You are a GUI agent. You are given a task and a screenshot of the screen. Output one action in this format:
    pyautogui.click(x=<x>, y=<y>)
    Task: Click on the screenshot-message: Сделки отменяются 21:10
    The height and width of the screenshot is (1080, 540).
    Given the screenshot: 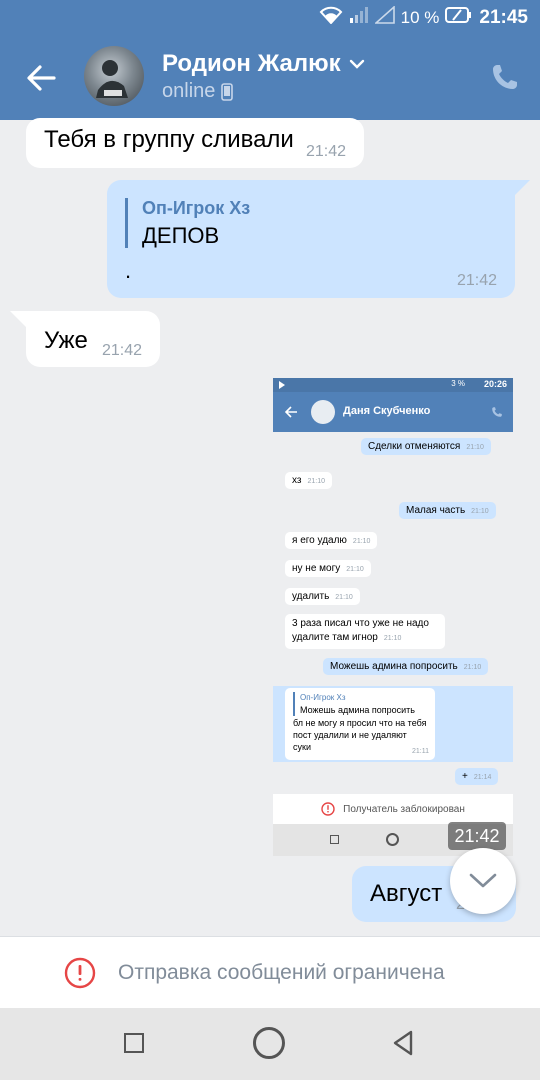 What is the action you would take?
    pyautogui.click(x=426, y=446)
    